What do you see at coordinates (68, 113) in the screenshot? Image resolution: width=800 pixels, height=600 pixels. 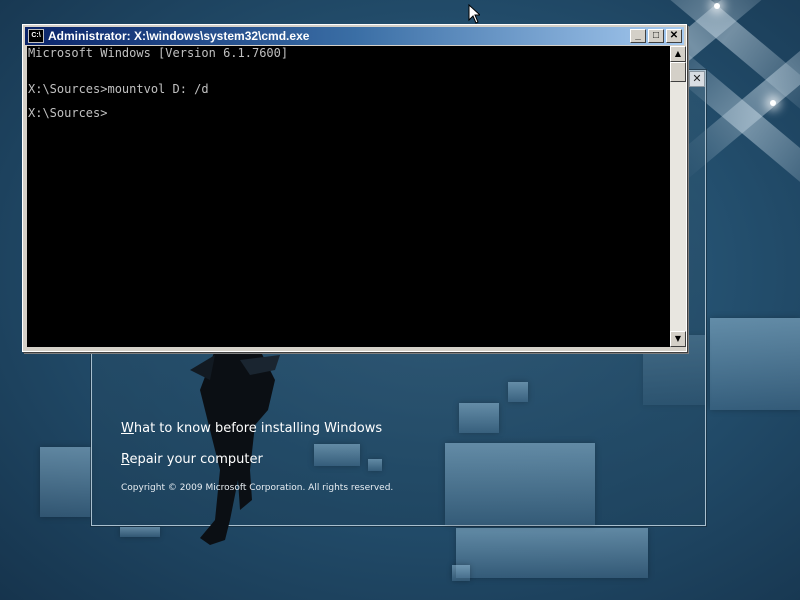 I see `console-prompt: X:\Sources>` at bounding box center [68, 113].